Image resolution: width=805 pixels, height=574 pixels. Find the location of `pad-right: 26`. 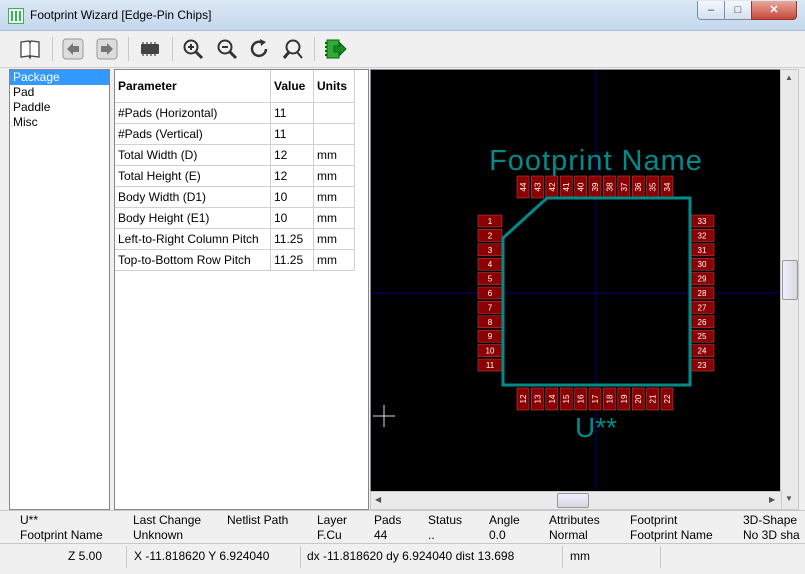

pad-right: 26 is located at coordinates (702, 322).